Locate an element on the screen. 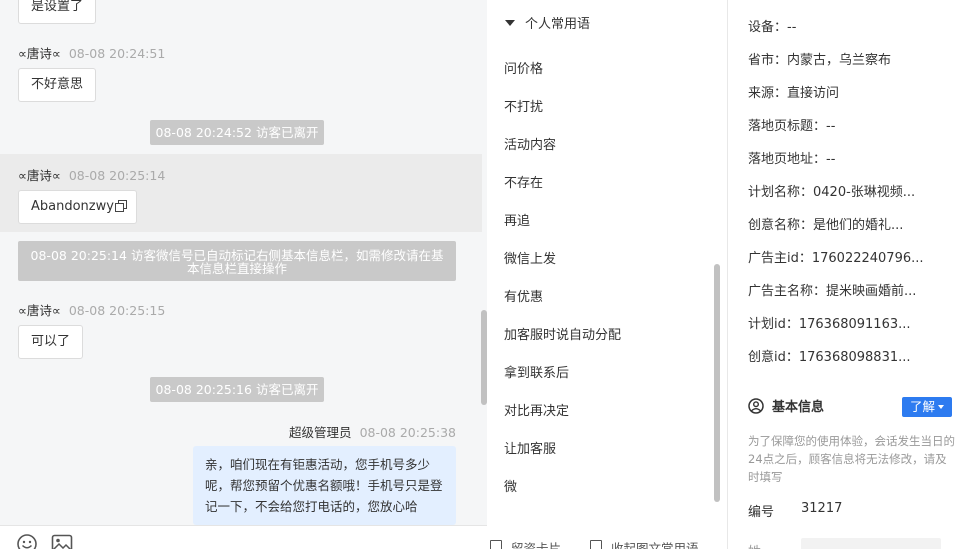 This screenshot has height=549, width=959. phrases-bottom-bar: 留资卡片 收起图文常用语 is located at coordinates (607, 541).